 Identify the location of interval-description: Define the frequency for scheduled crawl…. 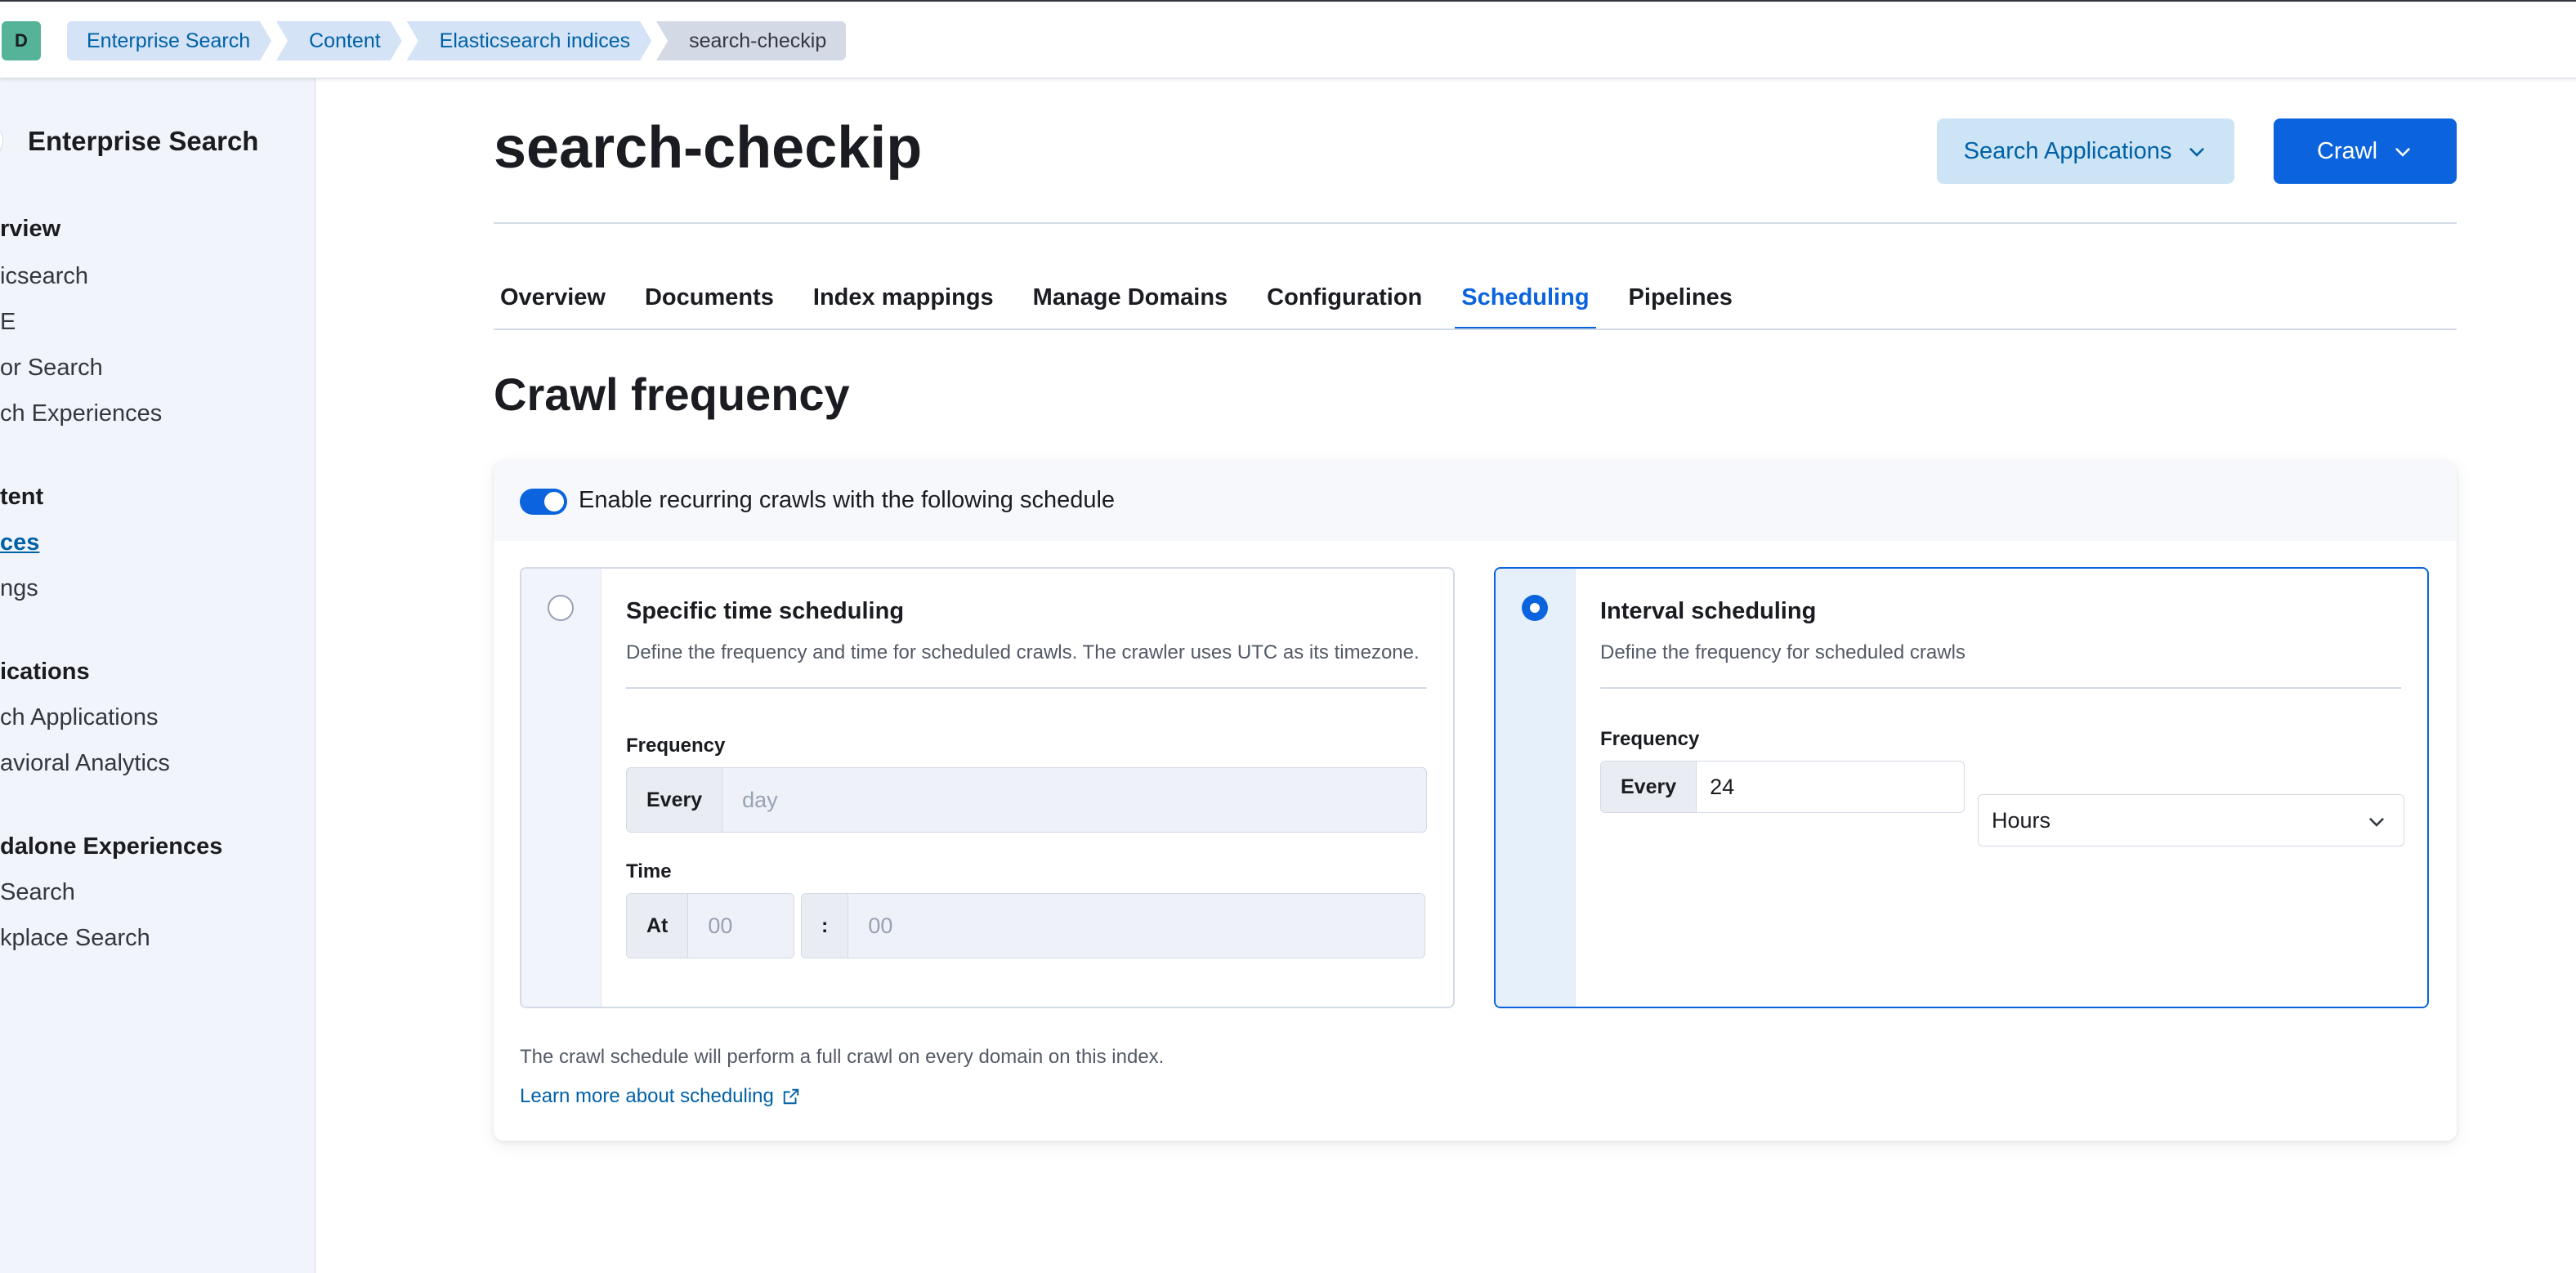
(1783, 652).